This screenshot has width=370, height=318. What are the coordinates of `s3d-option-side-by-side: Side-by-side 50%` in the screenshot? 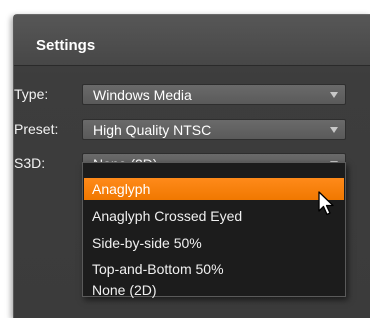 It's located at (214, 243).